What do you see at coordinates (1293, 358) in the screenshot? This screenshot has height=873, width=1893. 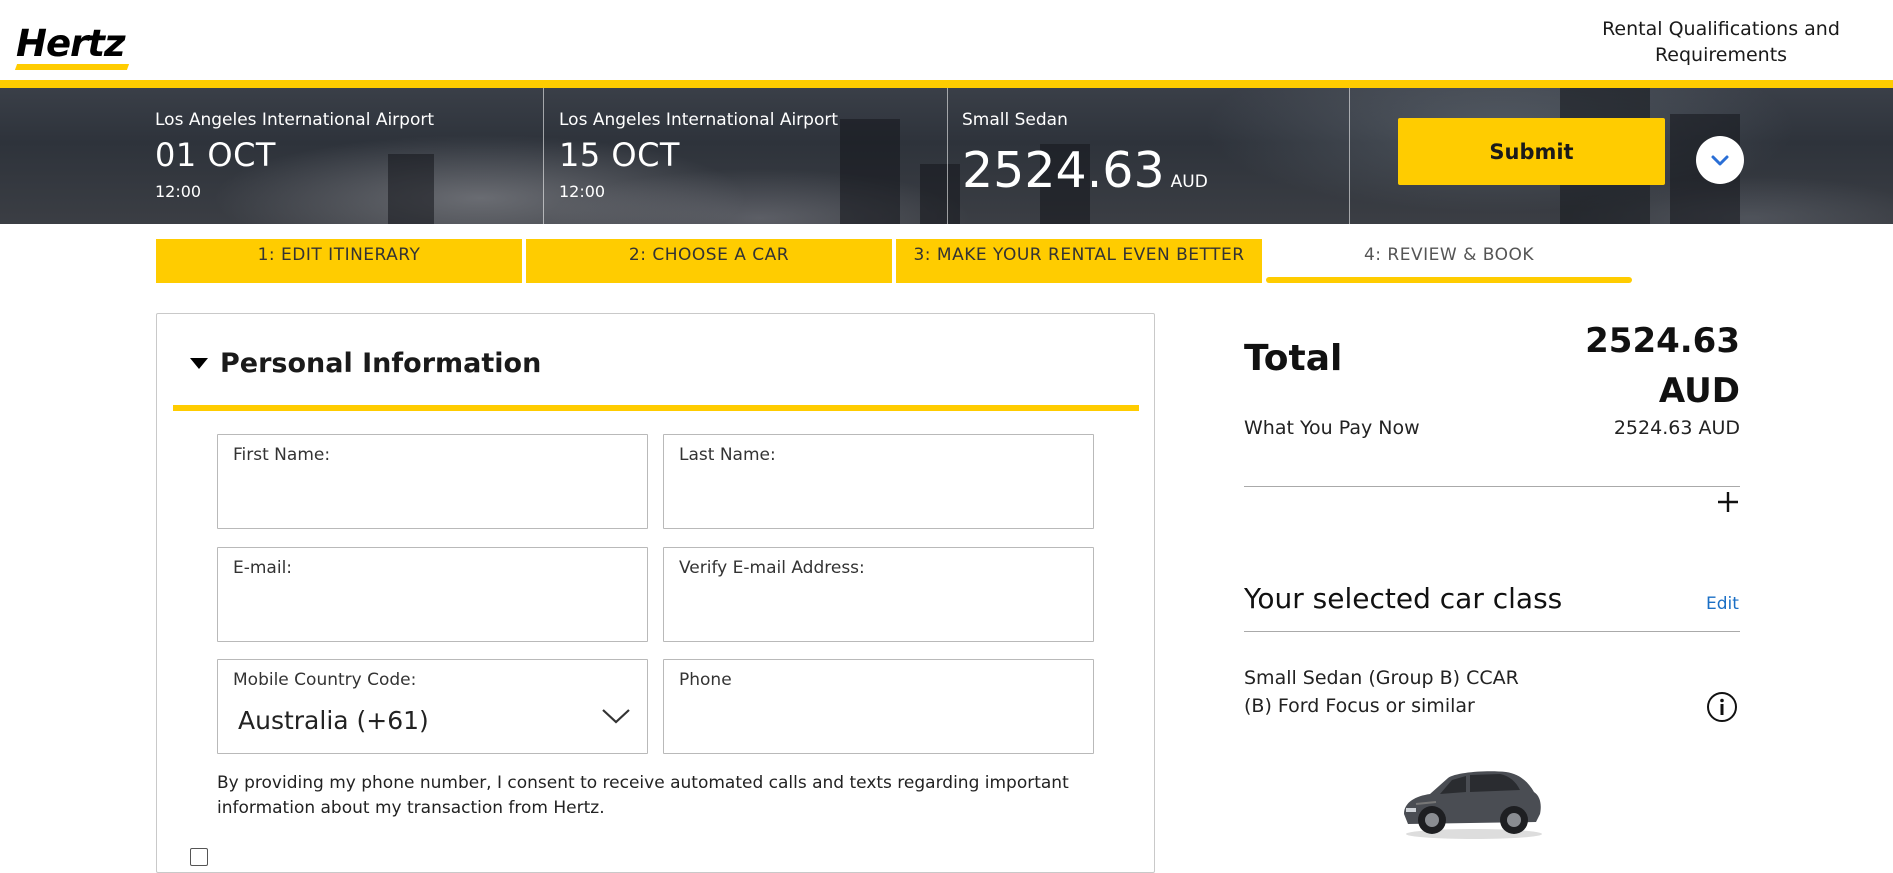 I see `total-label: Total` at bounding box center [1293, 358].